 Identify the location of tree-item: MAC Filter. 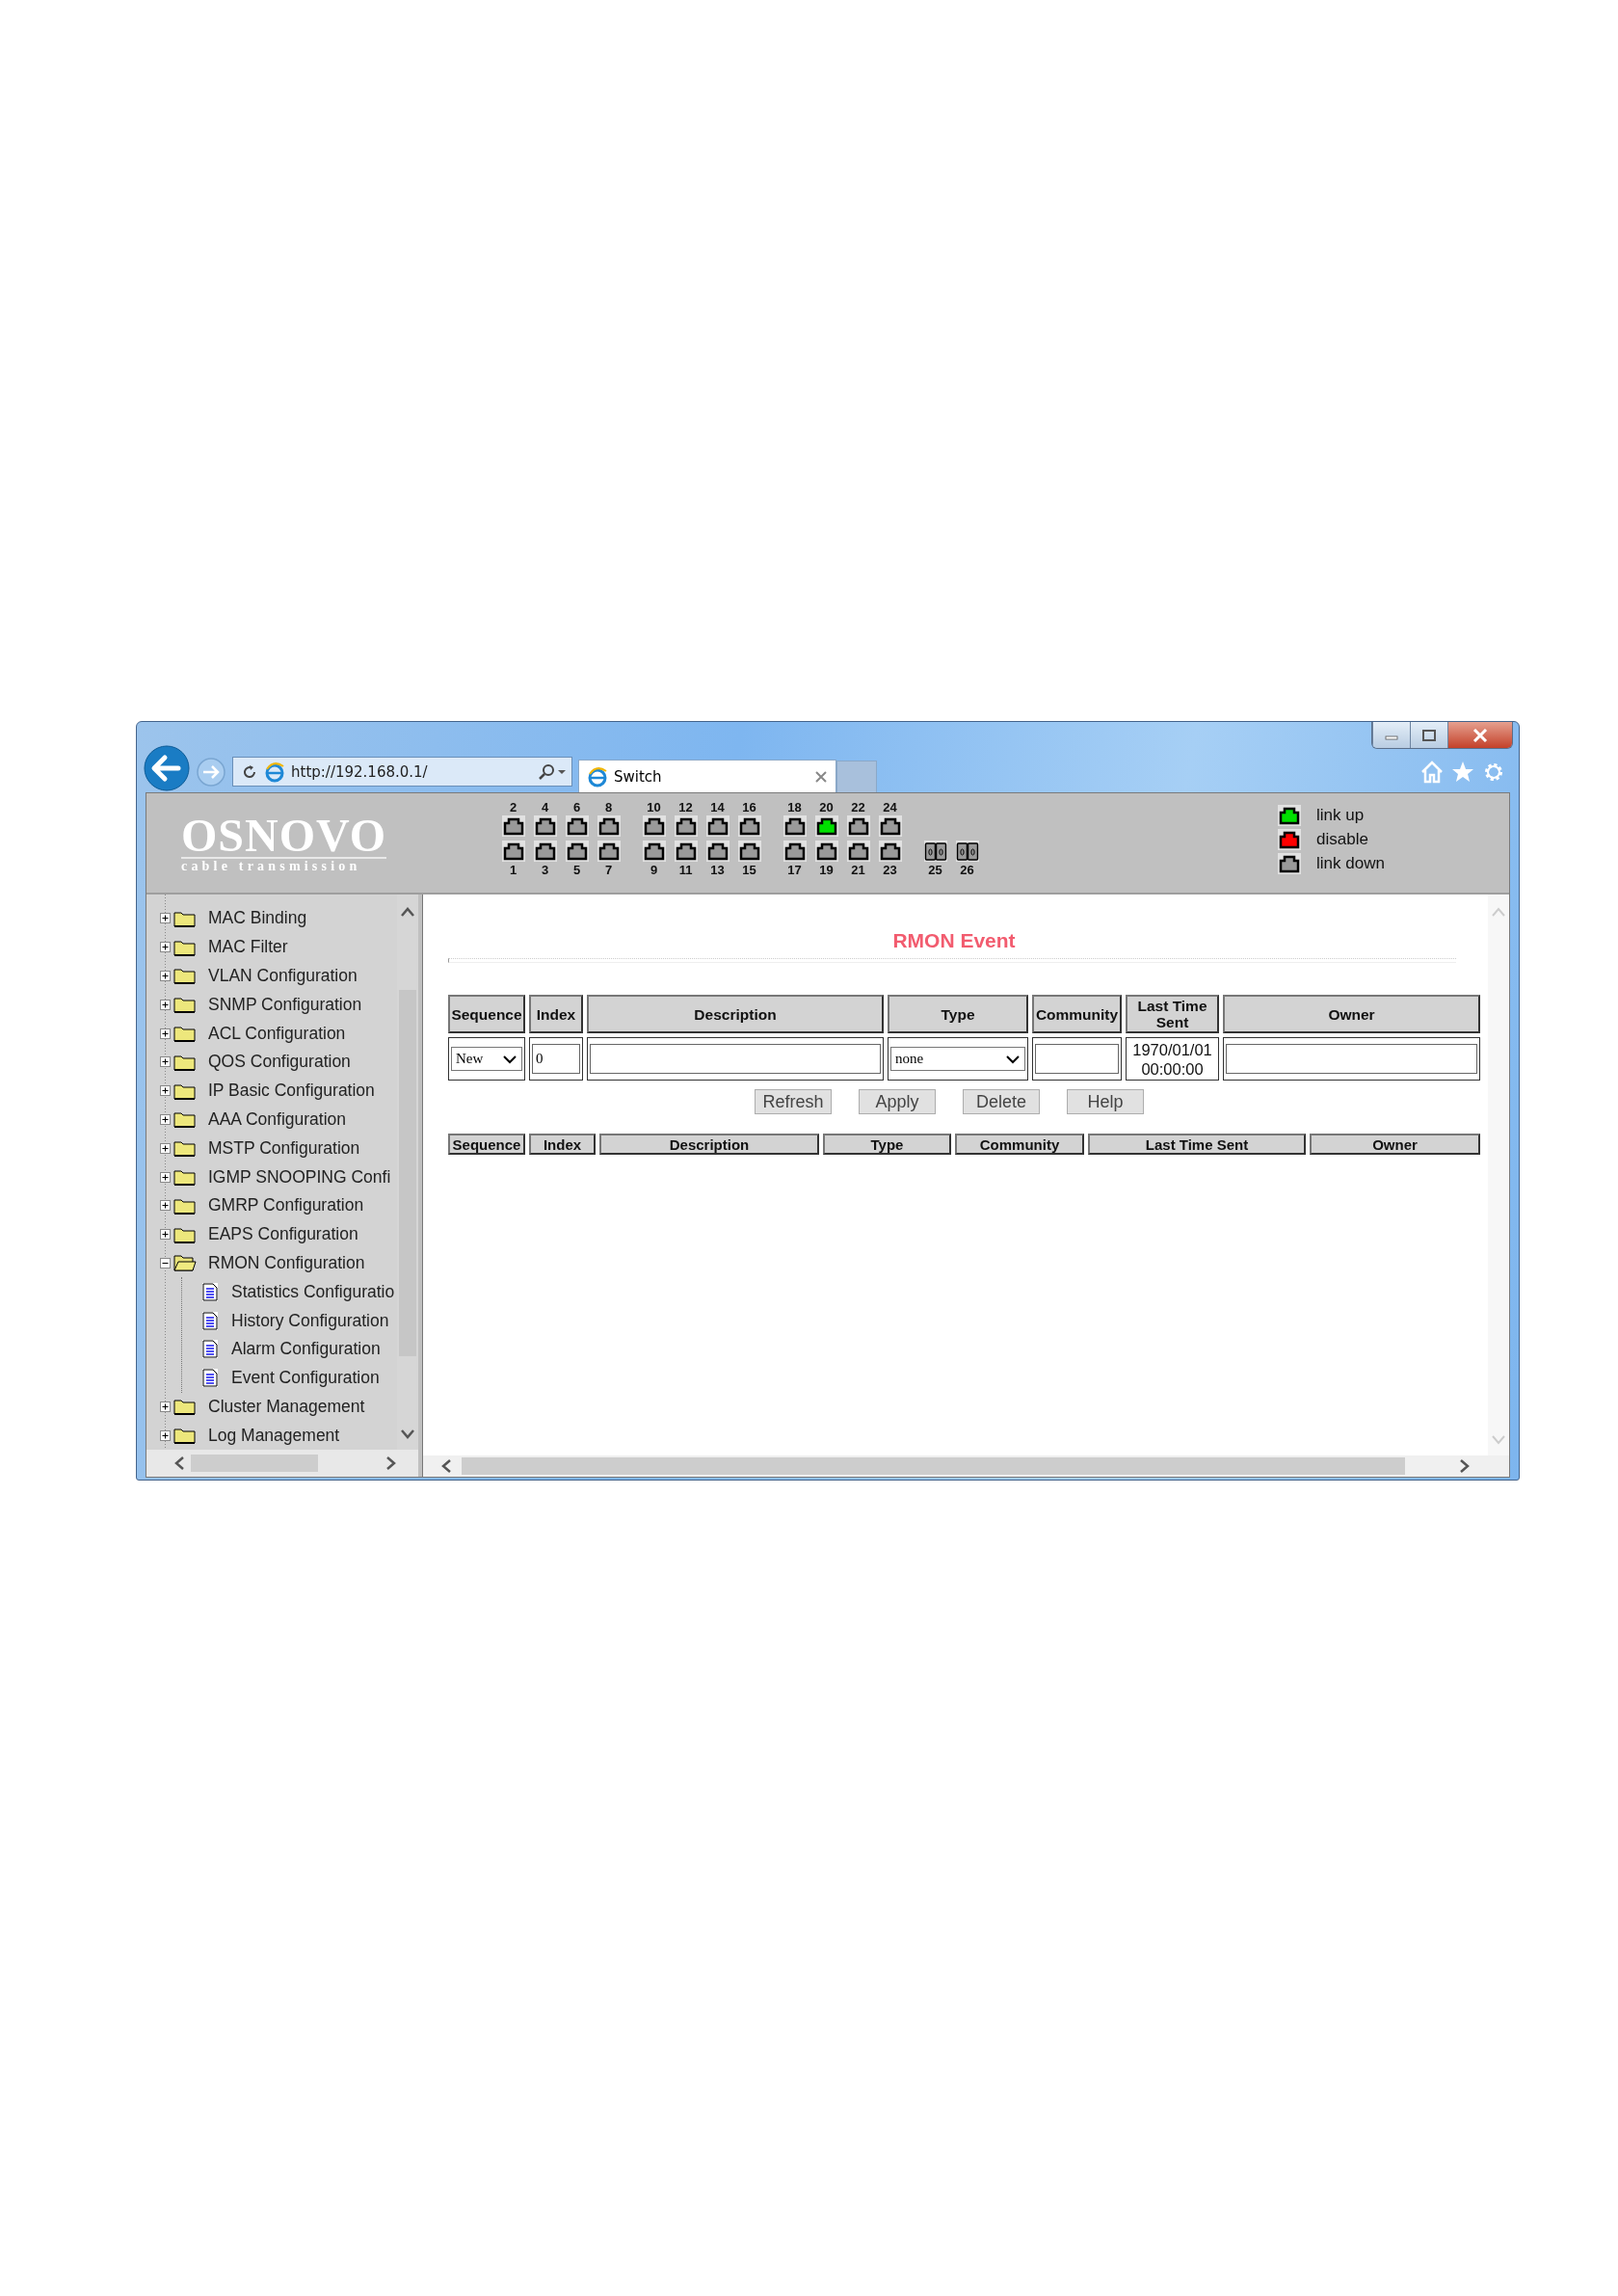
(248, 947).